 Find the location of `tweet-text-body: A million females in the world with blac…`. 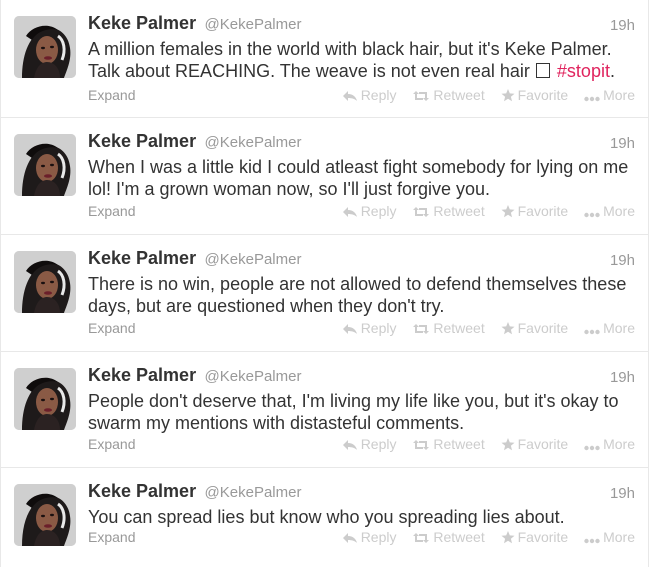

tweet-text-body: A million females in the world with blac… is located at coordinates (350, 60).